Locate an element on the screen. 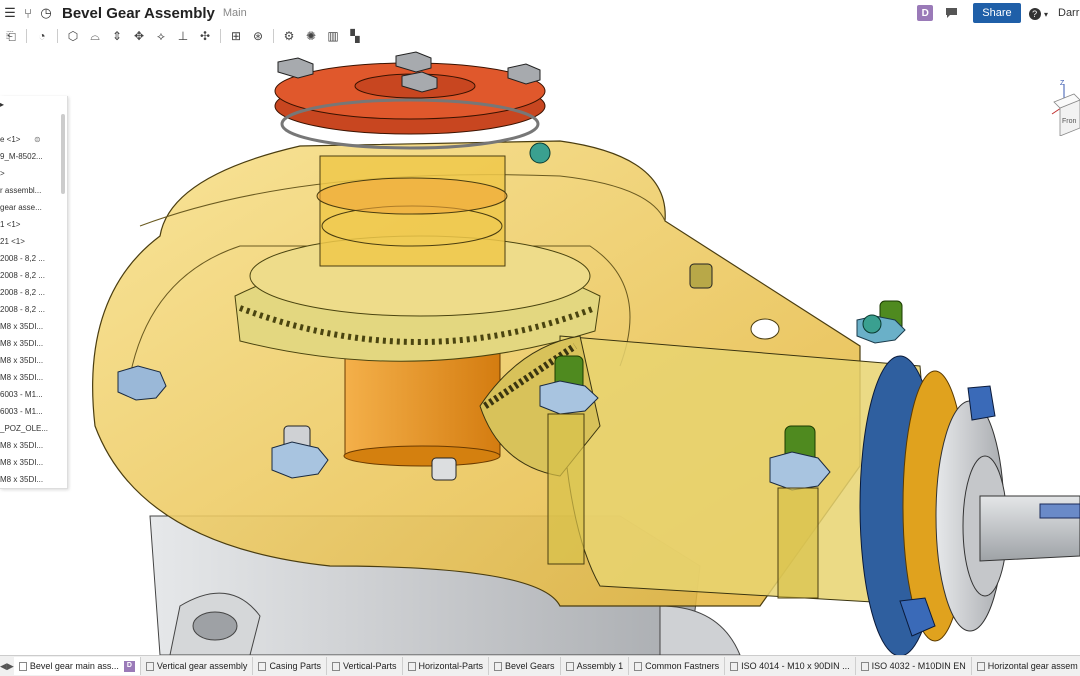 This screenshot has width=1080, height=676. insert-icon: ⎗ is located at coordinates (11, 36).